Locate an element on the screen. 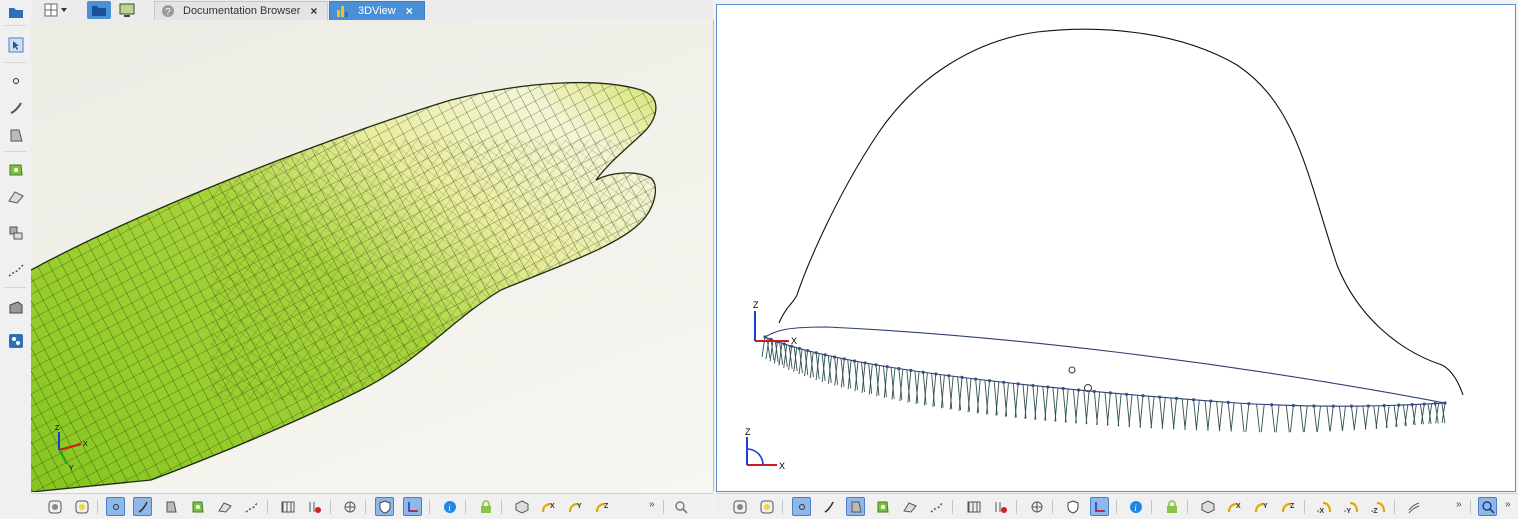 The width and height of the screenshot is (1518, 519). axis-y-label: Y is located at coordinates (71, 468).